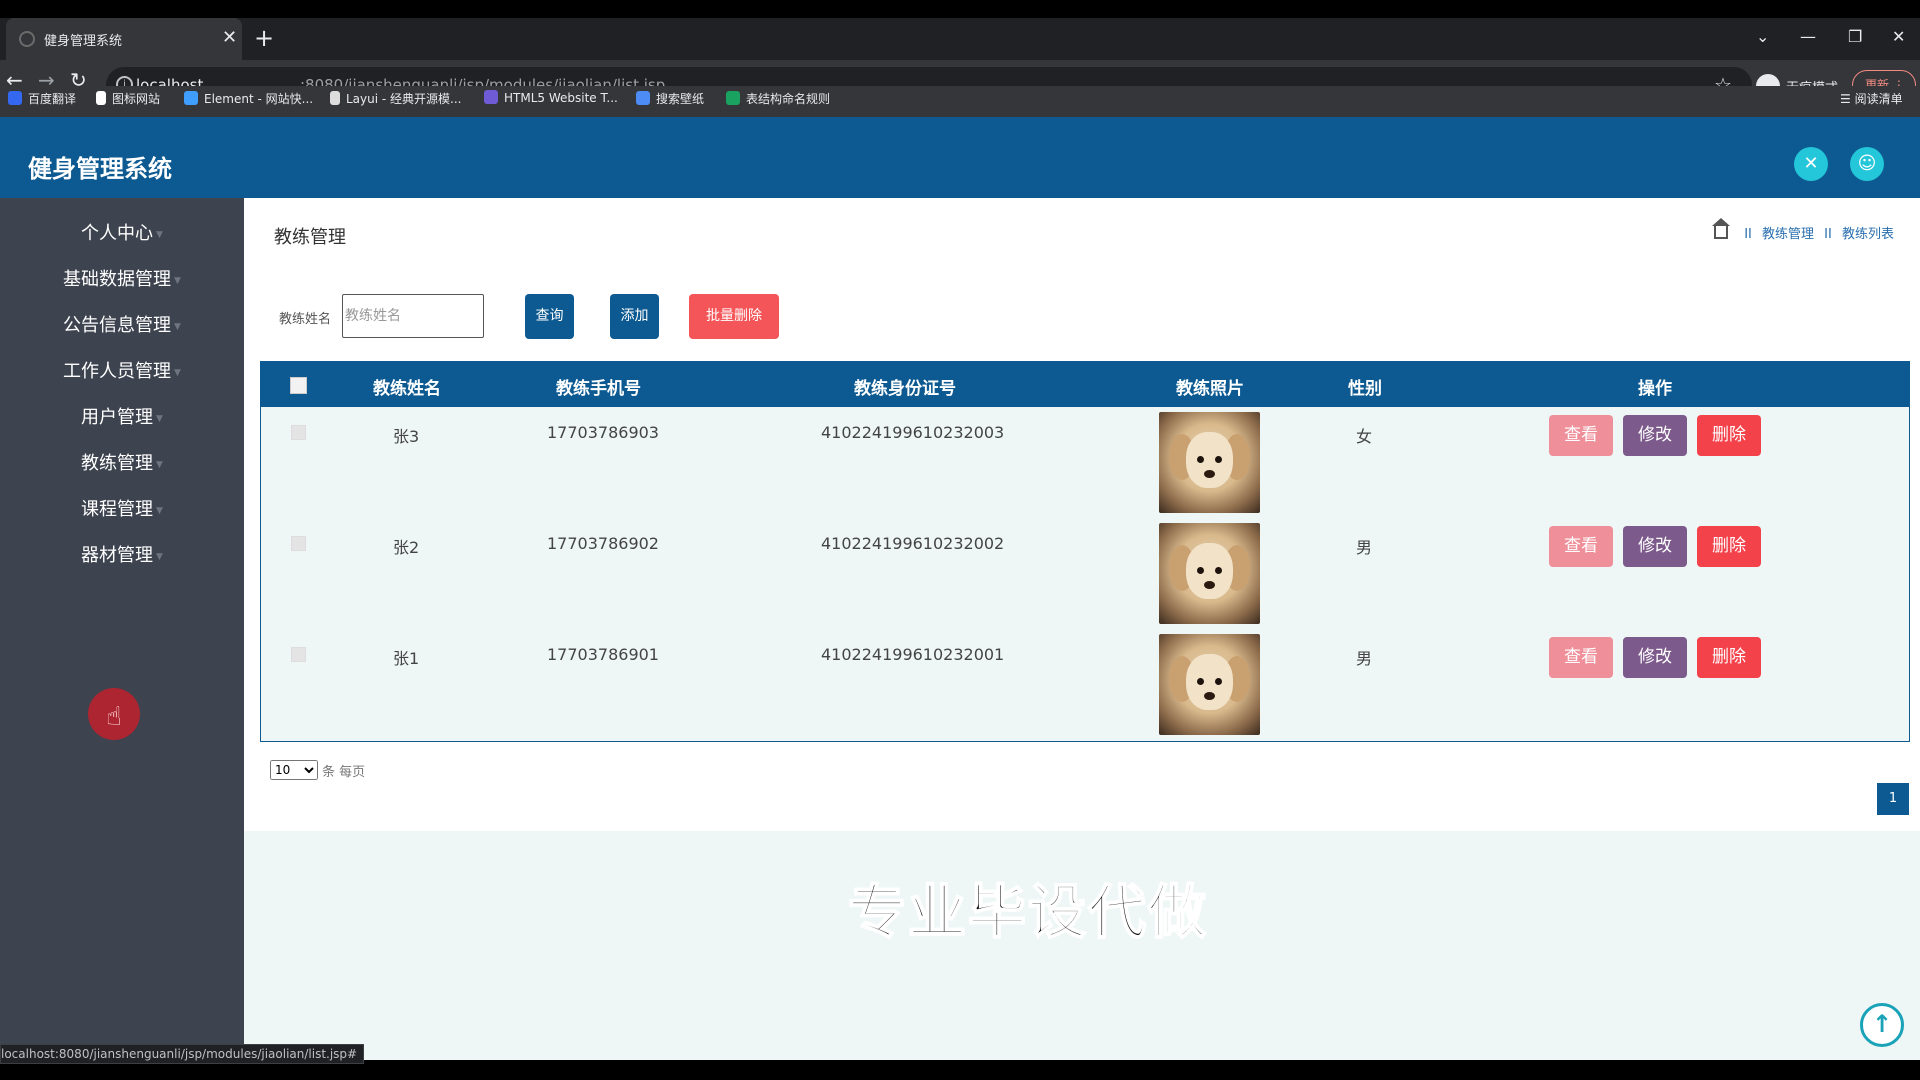  I want to click on sidebar-item-base-data: 基础数据管理 ▼, so click(122, 280).